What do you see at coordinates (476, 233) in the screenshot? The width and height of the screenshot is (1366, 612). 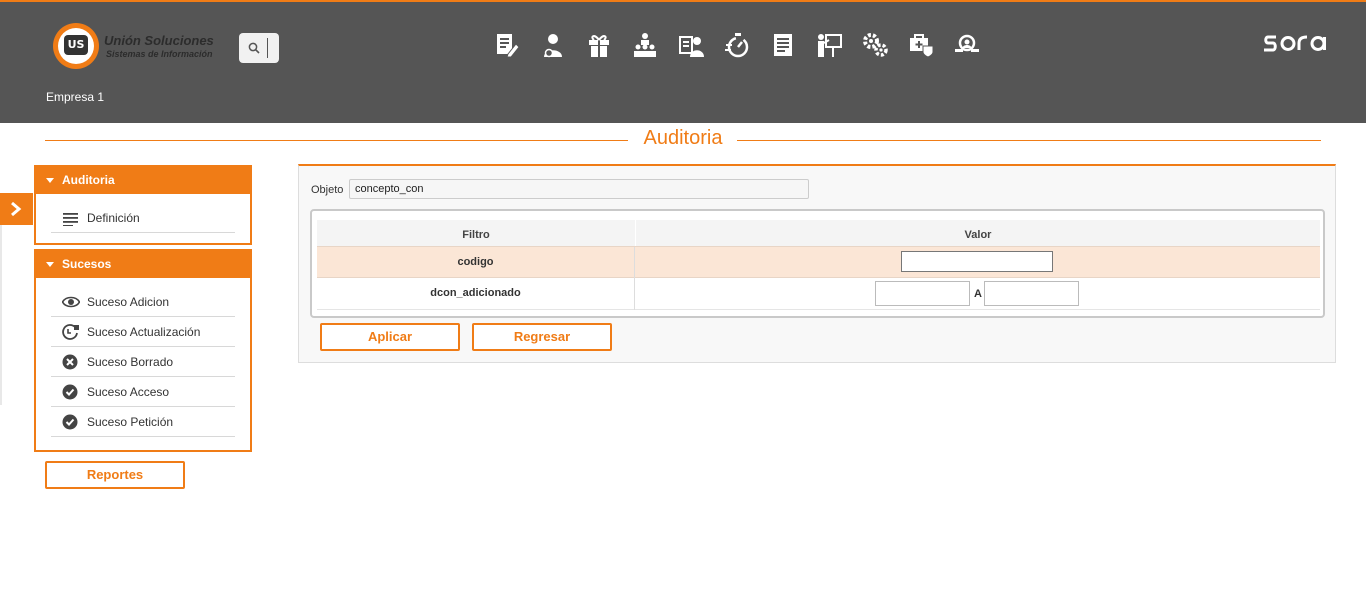 I see `column-header-filtro: Filtro` at bounding box center [476, 233].